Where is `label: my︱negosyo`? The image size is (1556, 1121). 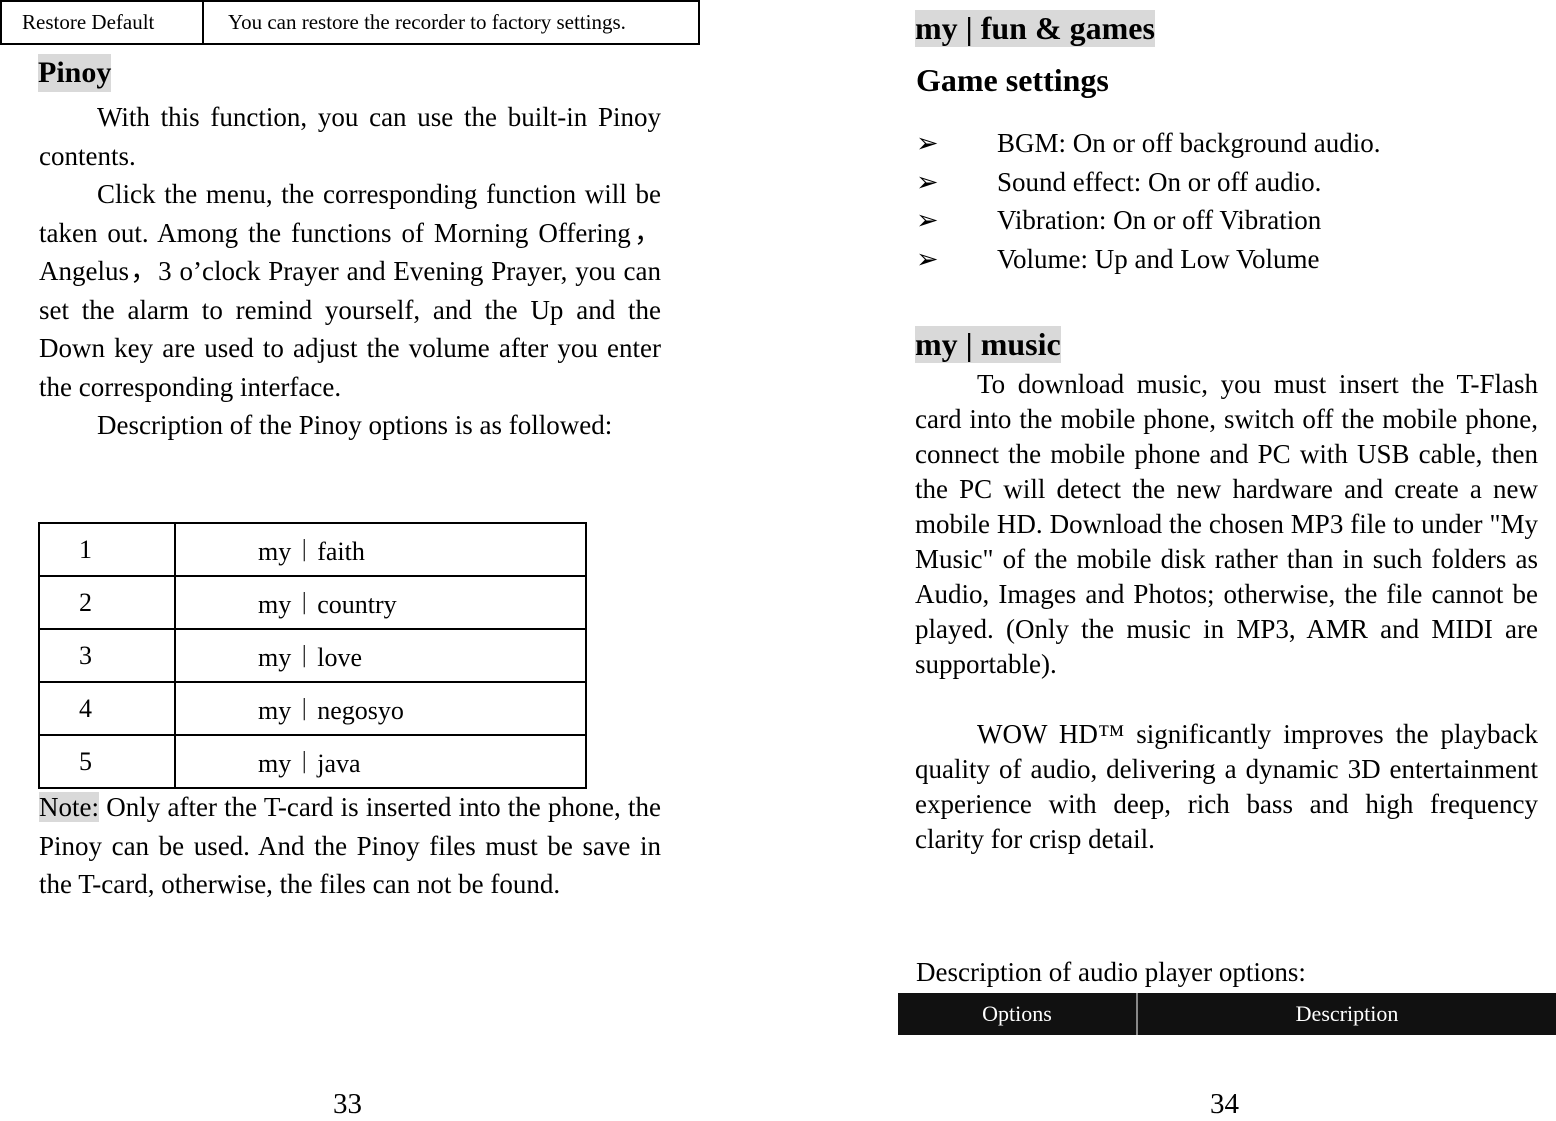
label: my︱negosyo is located at coordinates (380, 708).